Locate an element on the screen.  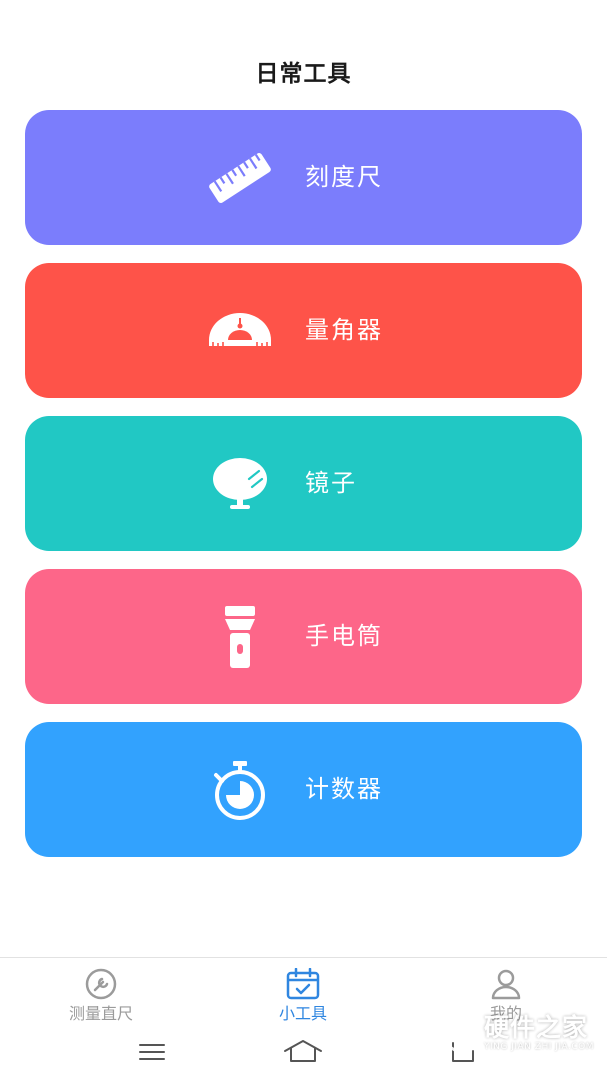
nav-item-measure-ruler: 测量直尺 is located at coordinates (101, 993).